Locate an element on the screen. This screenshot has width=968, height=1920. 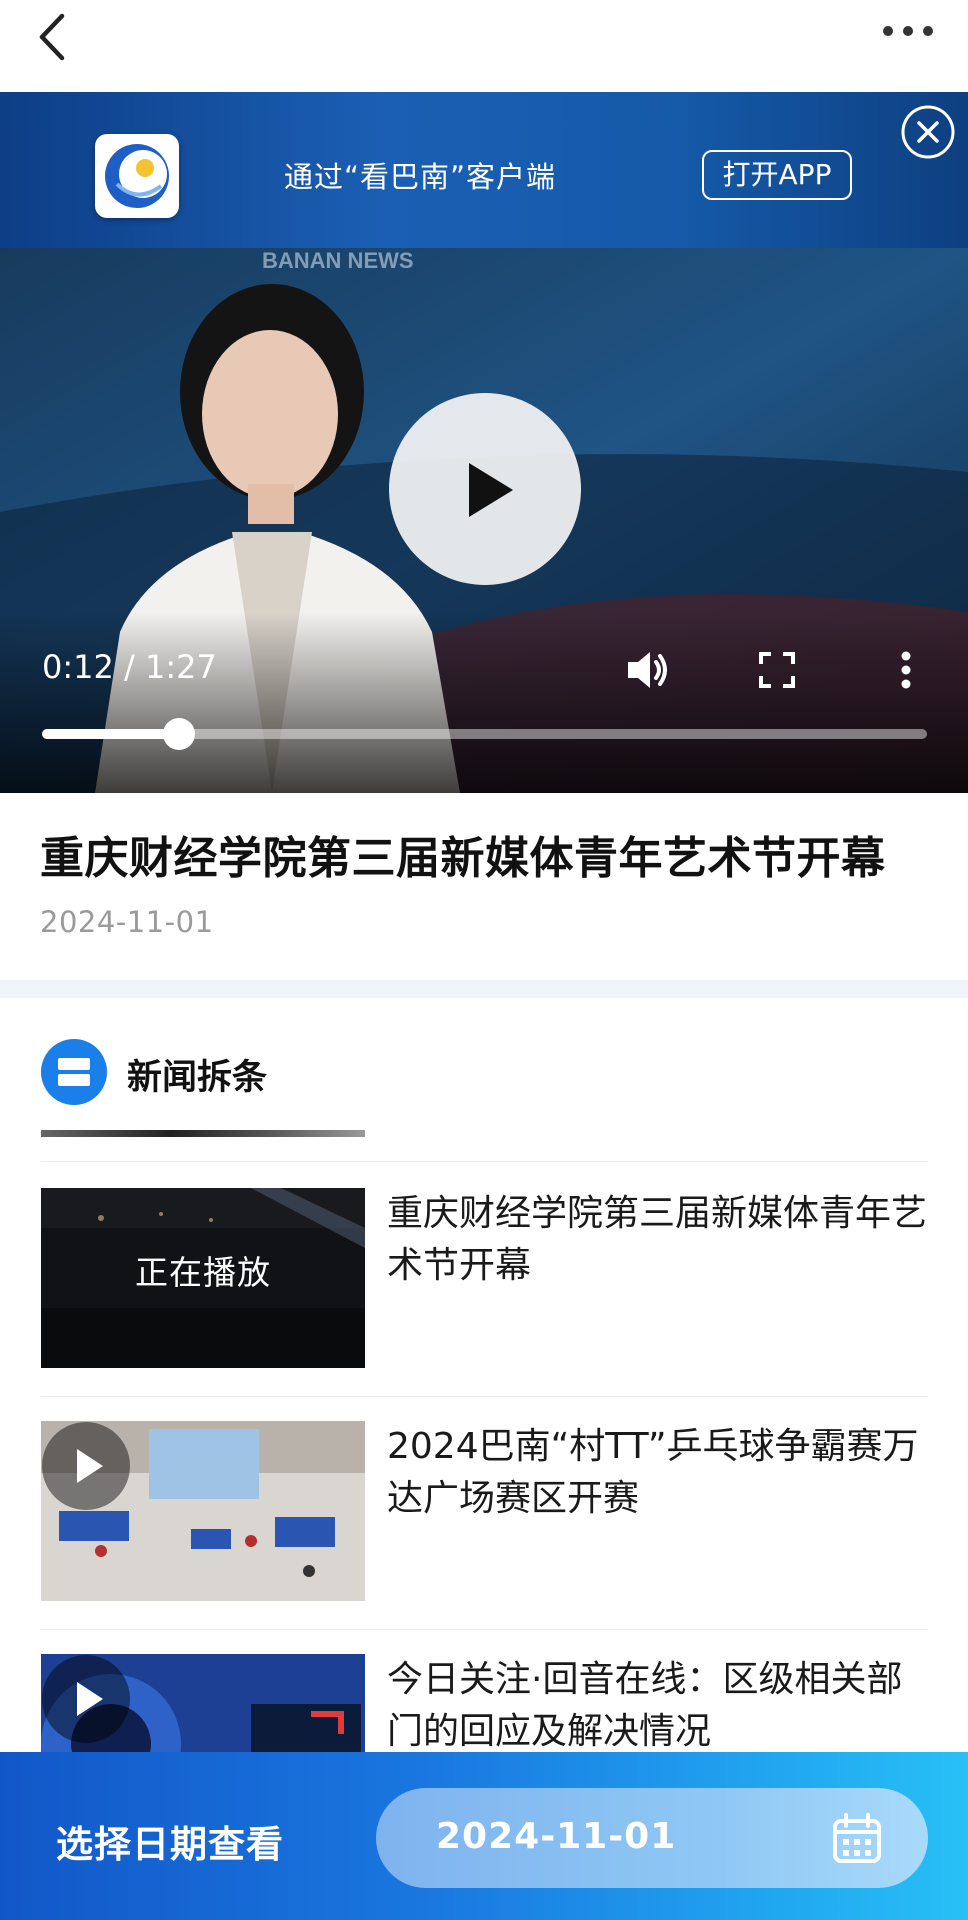
article-title: 重庆财经学院第三届新媒体青年艺术节开幕 is located at coordinates (463, 858).